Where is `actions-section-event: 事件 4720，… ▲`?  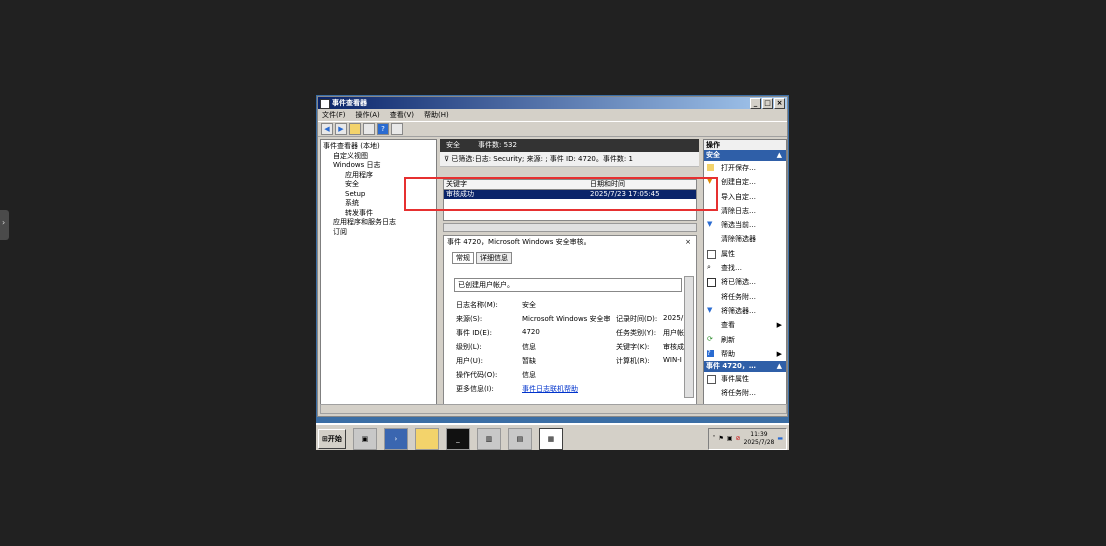
actions-section-event: 事件 4720，… ▲ is located at coordinates (745, 367).